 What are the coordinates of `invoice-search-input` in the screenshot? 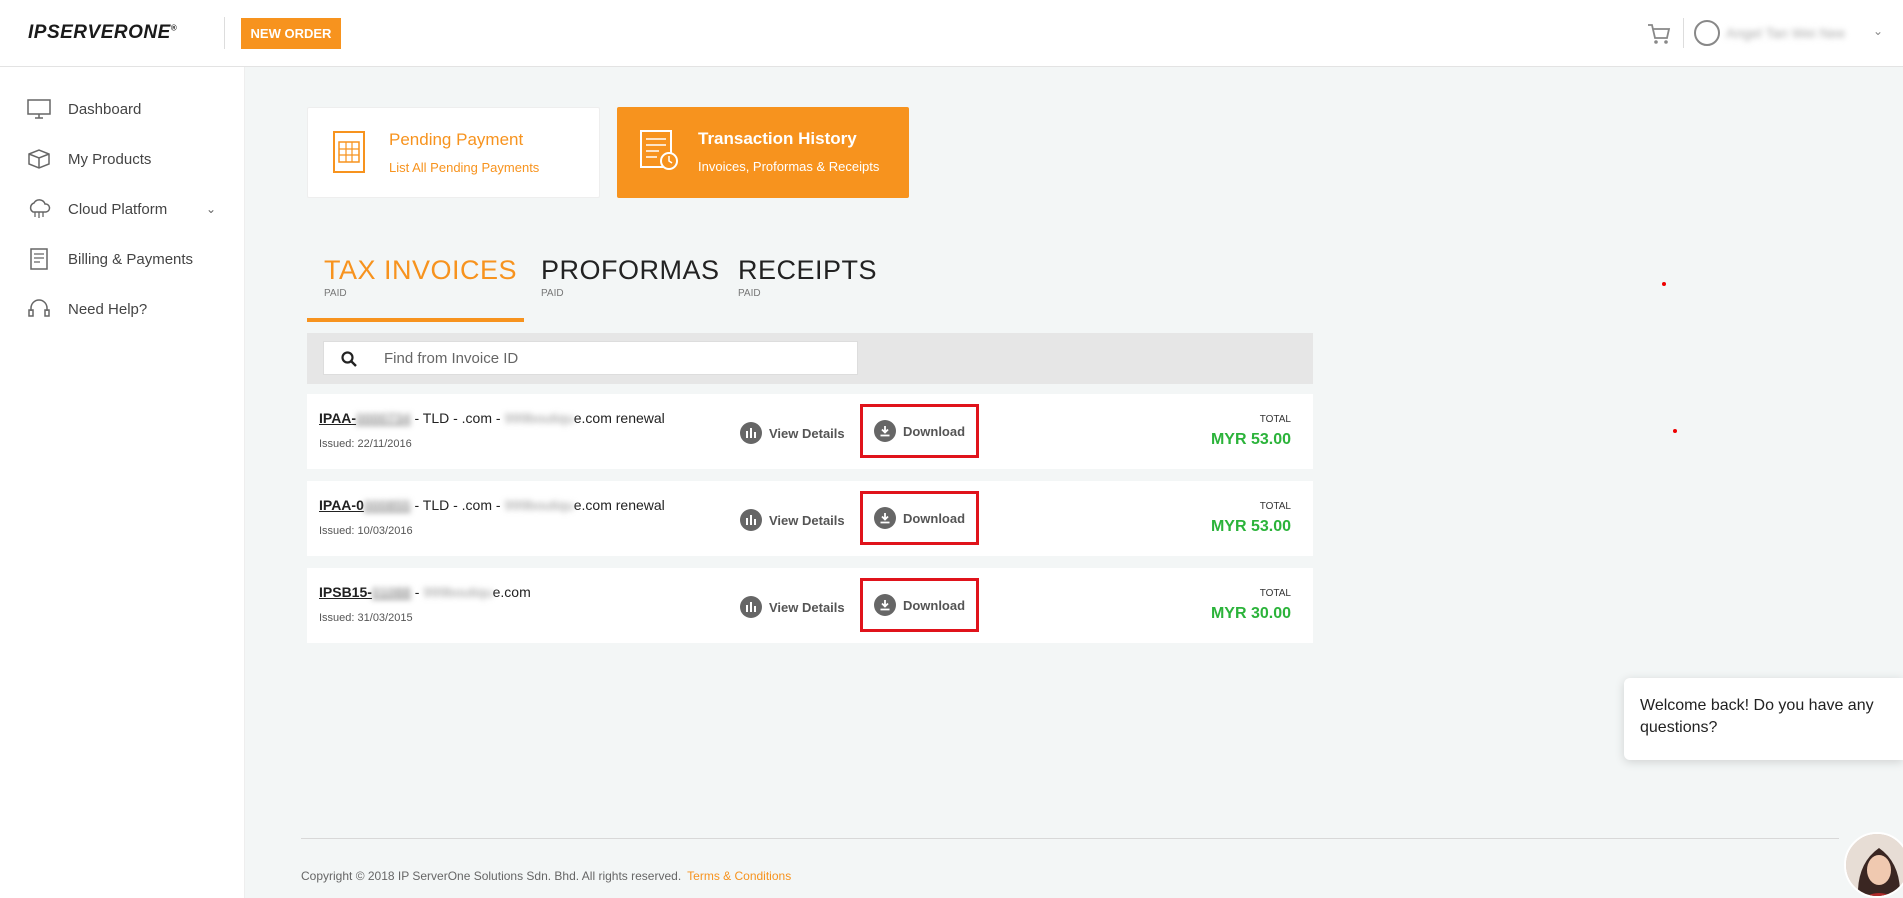 It's located at (614, 358).